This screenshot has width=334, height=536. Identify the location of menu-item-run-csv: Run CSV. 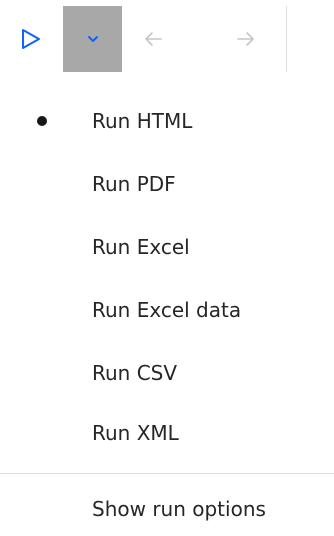
(167, 373).